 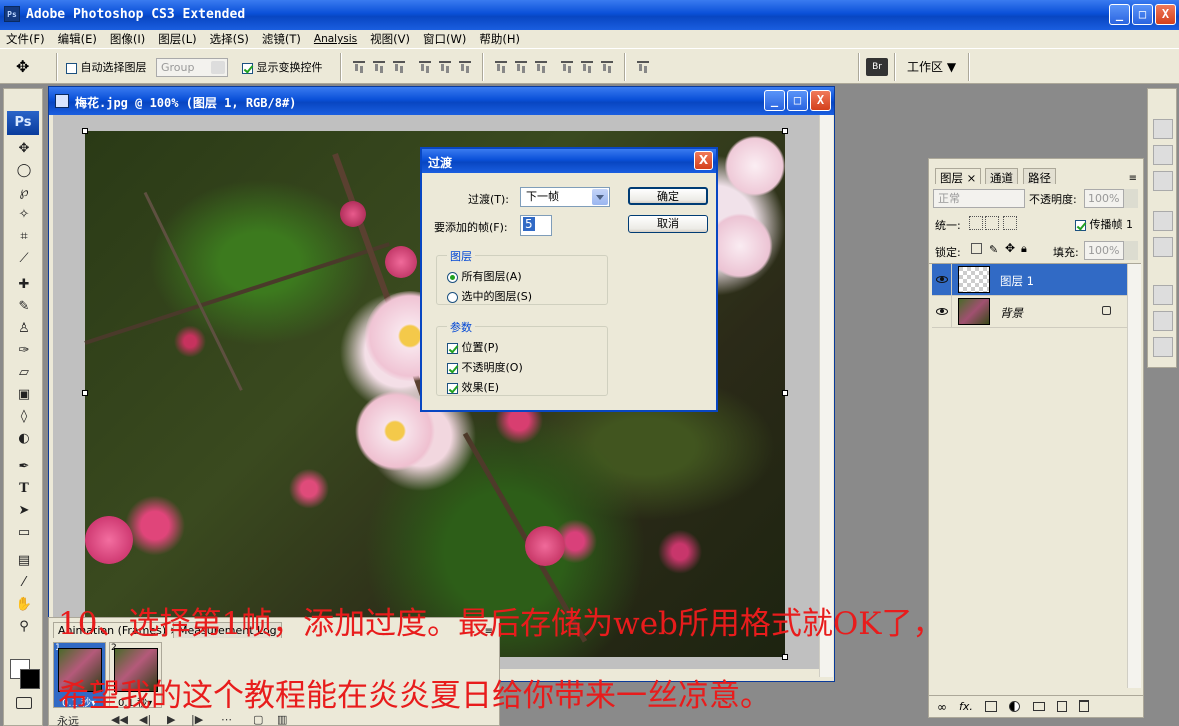 I want to click on cancel-button: 取消, so click(x=668, y=224).